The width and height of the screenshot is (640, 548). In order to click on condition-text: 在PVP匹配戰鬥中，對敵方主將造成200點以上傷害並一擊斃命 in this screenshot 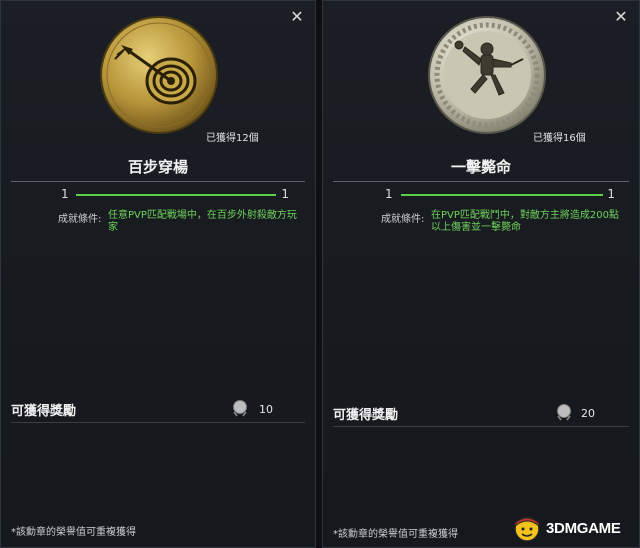, I will do `click(525, 221)`.